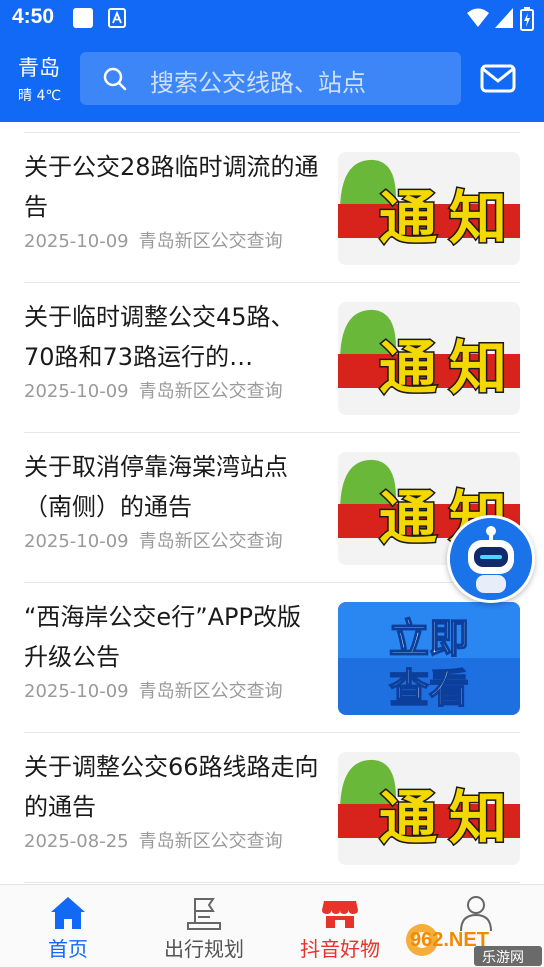  Describe the element at coordinates (503, 958) in the screenshot. I see `watermark-site: 乐游网` at that location.